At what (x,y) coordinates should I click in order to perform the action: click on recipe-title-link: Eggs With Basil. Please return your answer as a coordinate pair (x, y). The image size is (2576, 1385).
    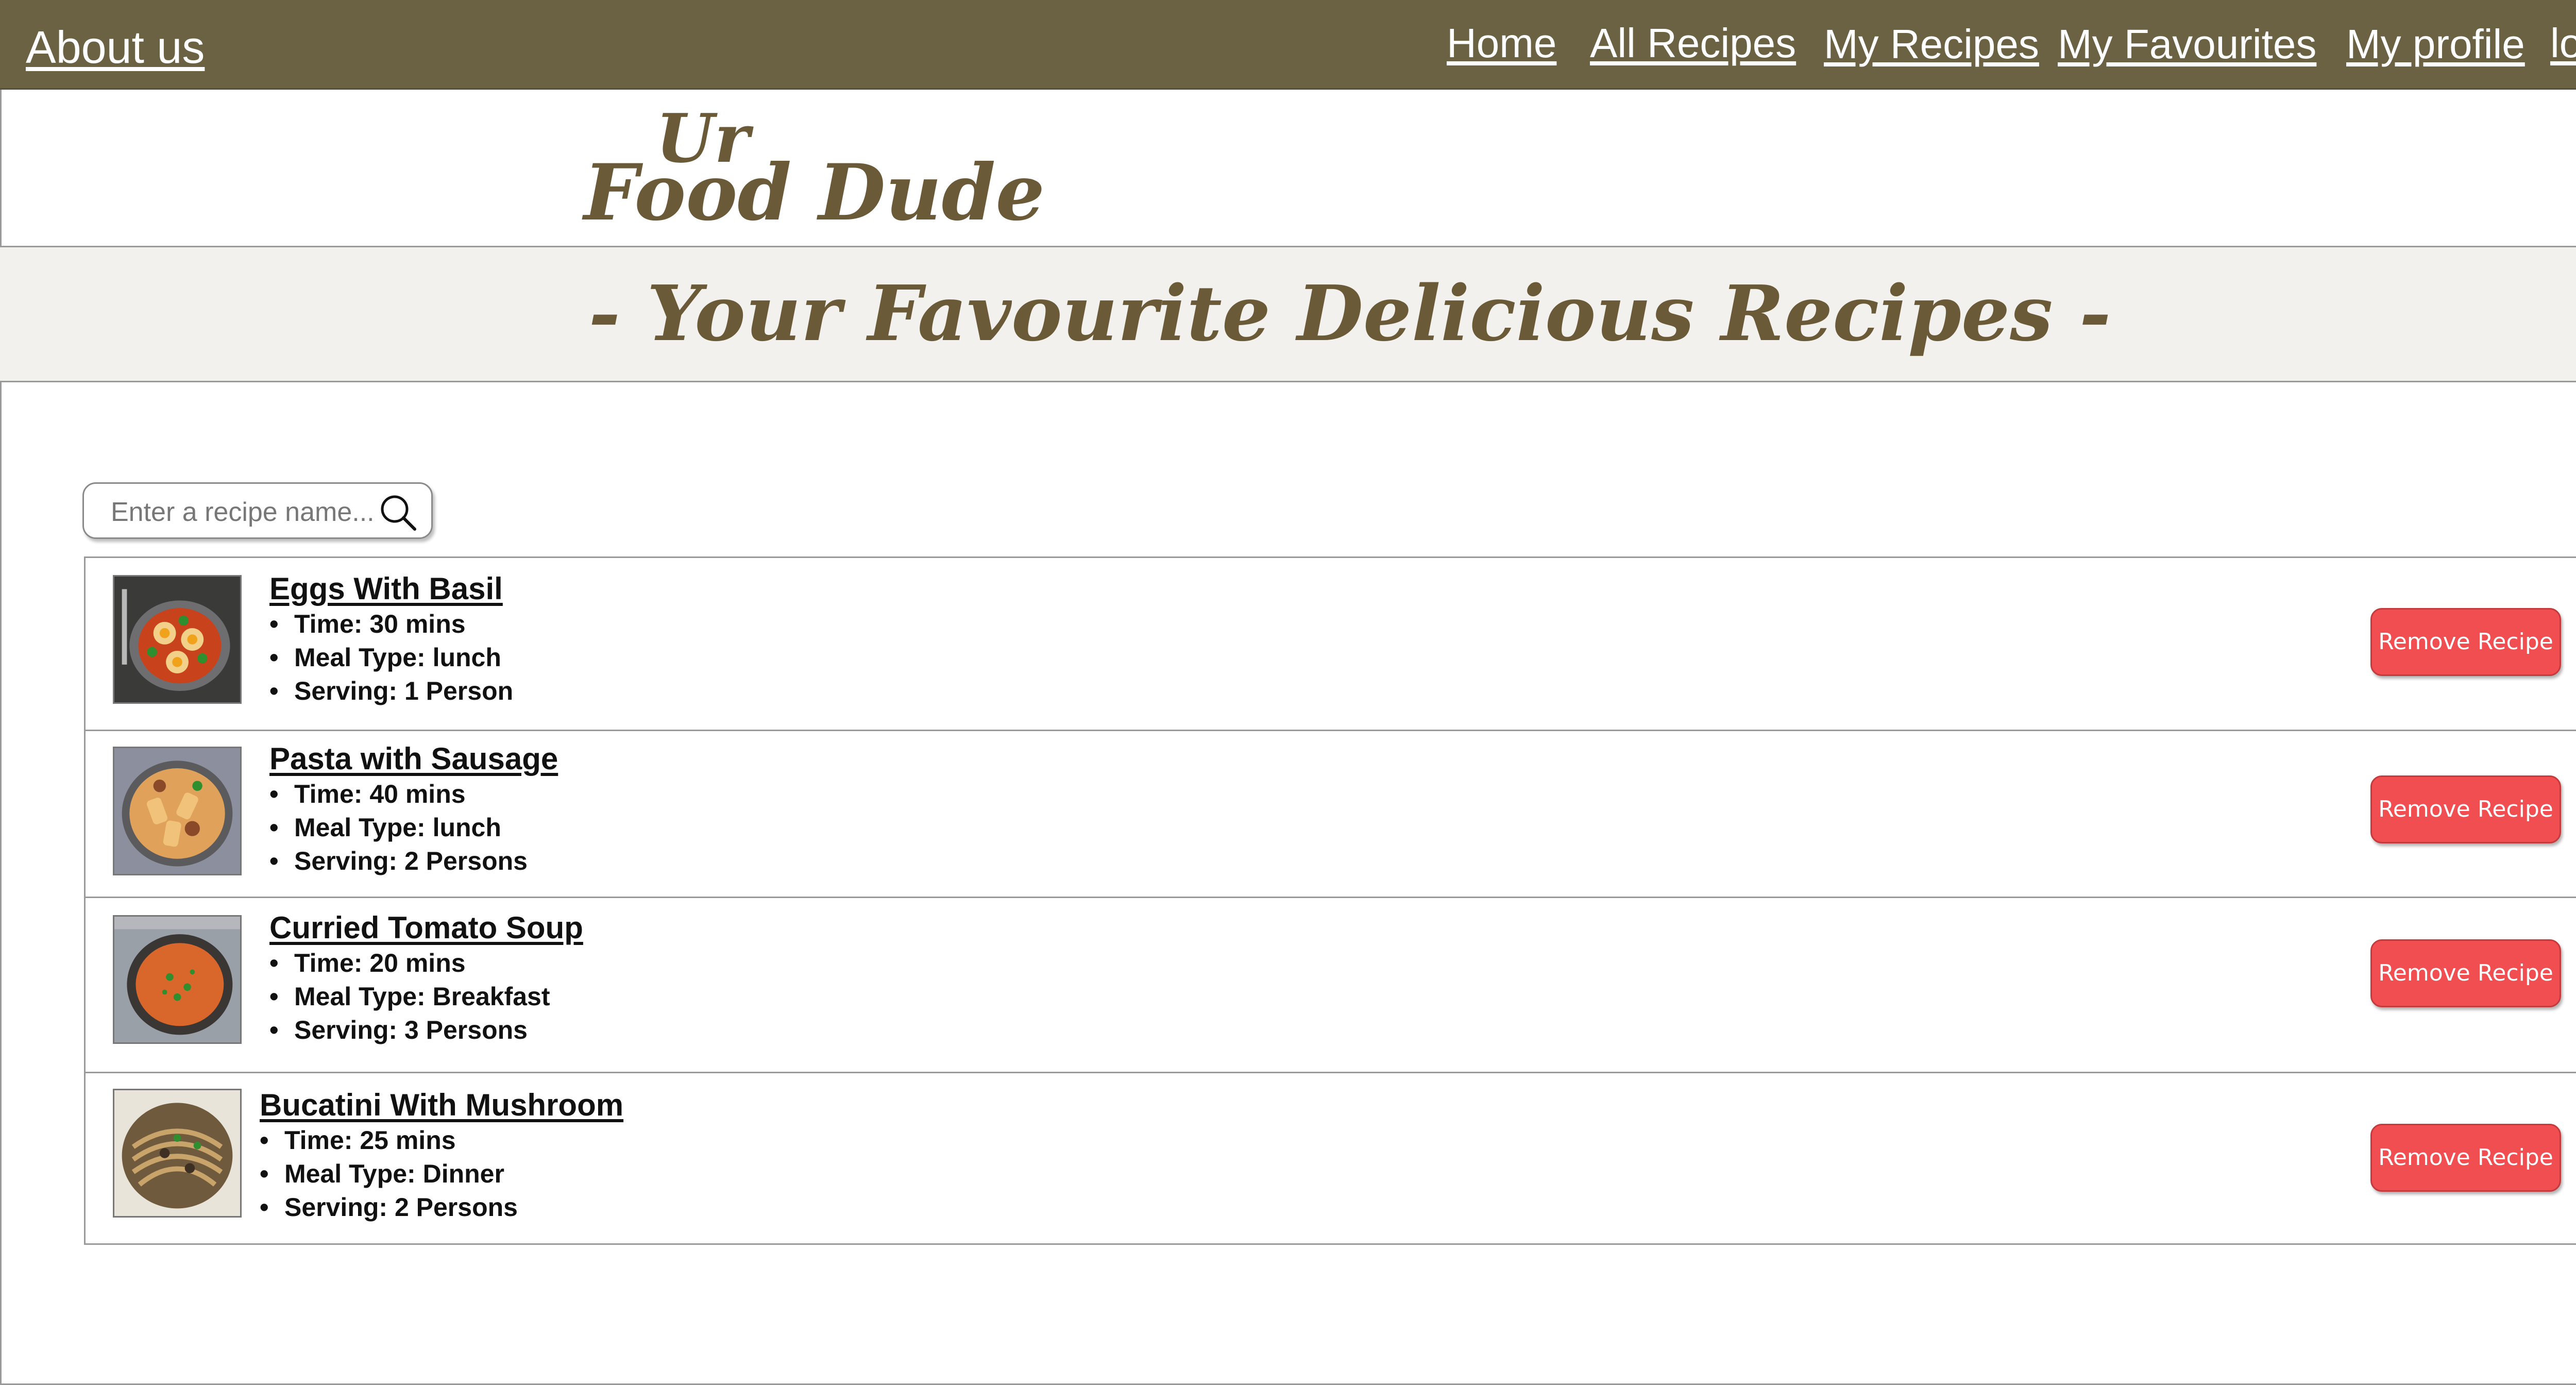
    Looking at the image, I should click on (386, 588).